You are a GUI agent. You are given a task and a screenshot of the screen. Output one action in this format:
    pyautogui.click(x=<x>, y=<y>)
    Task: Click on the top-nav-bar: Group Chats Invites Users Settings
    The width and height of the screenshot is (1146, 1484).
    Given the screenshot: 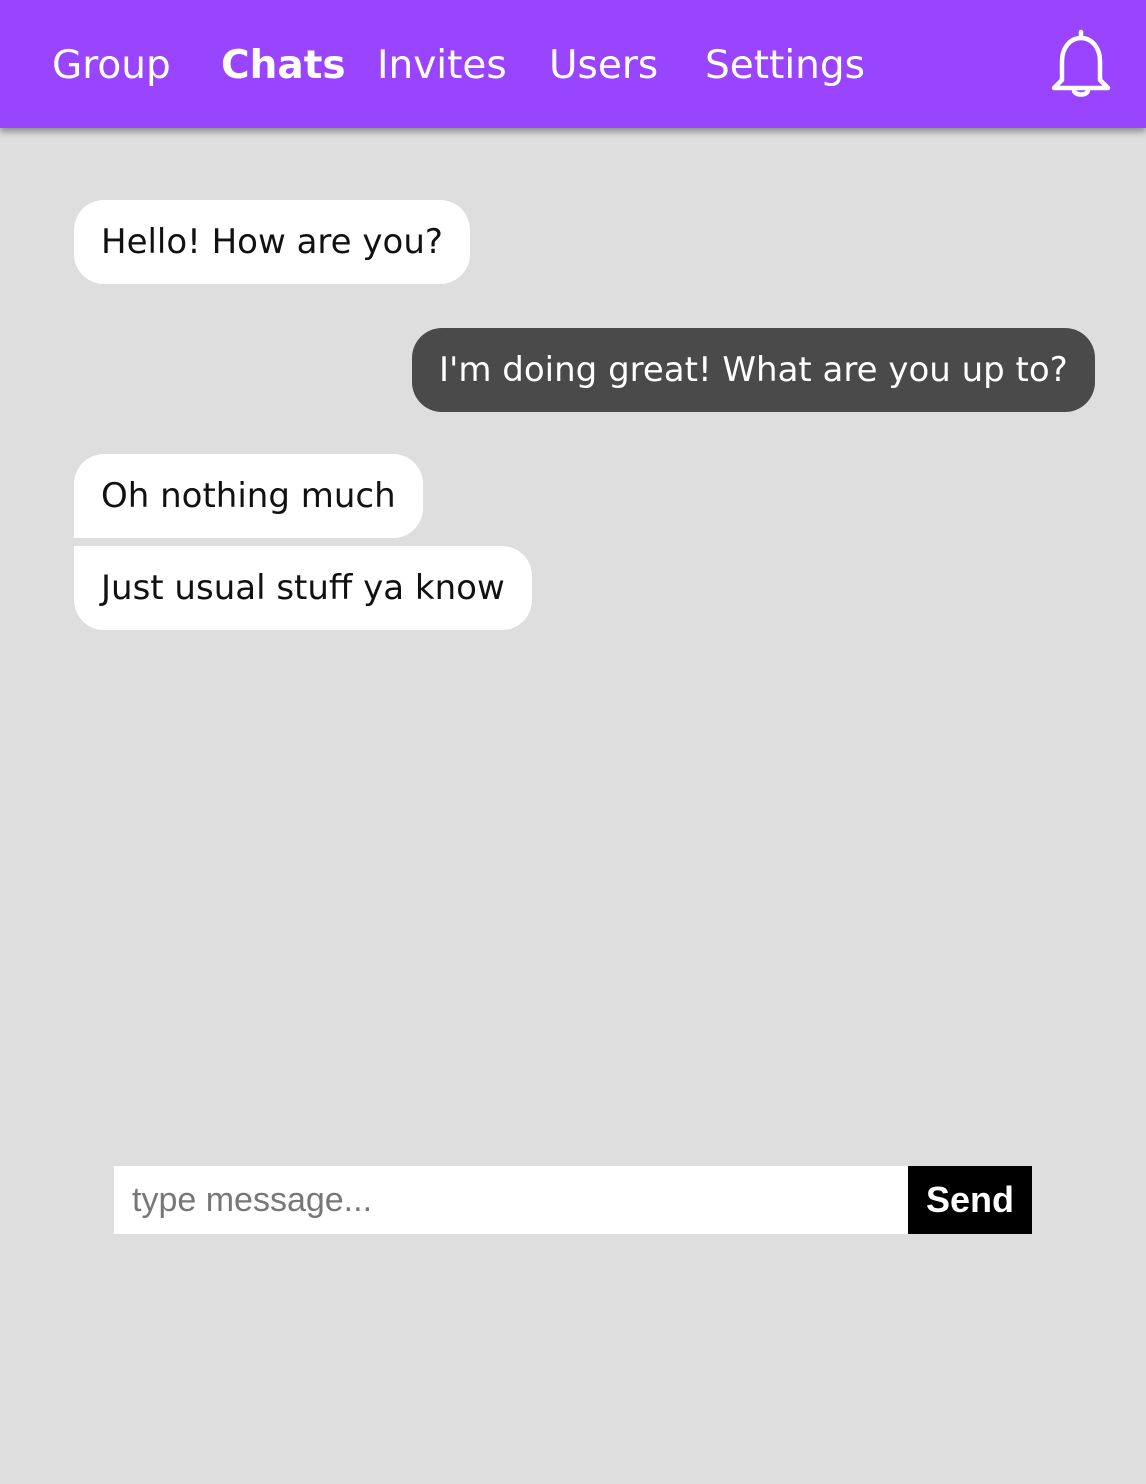 What is the action you would take?
    pyautogui.click(x=573, y=64)
    